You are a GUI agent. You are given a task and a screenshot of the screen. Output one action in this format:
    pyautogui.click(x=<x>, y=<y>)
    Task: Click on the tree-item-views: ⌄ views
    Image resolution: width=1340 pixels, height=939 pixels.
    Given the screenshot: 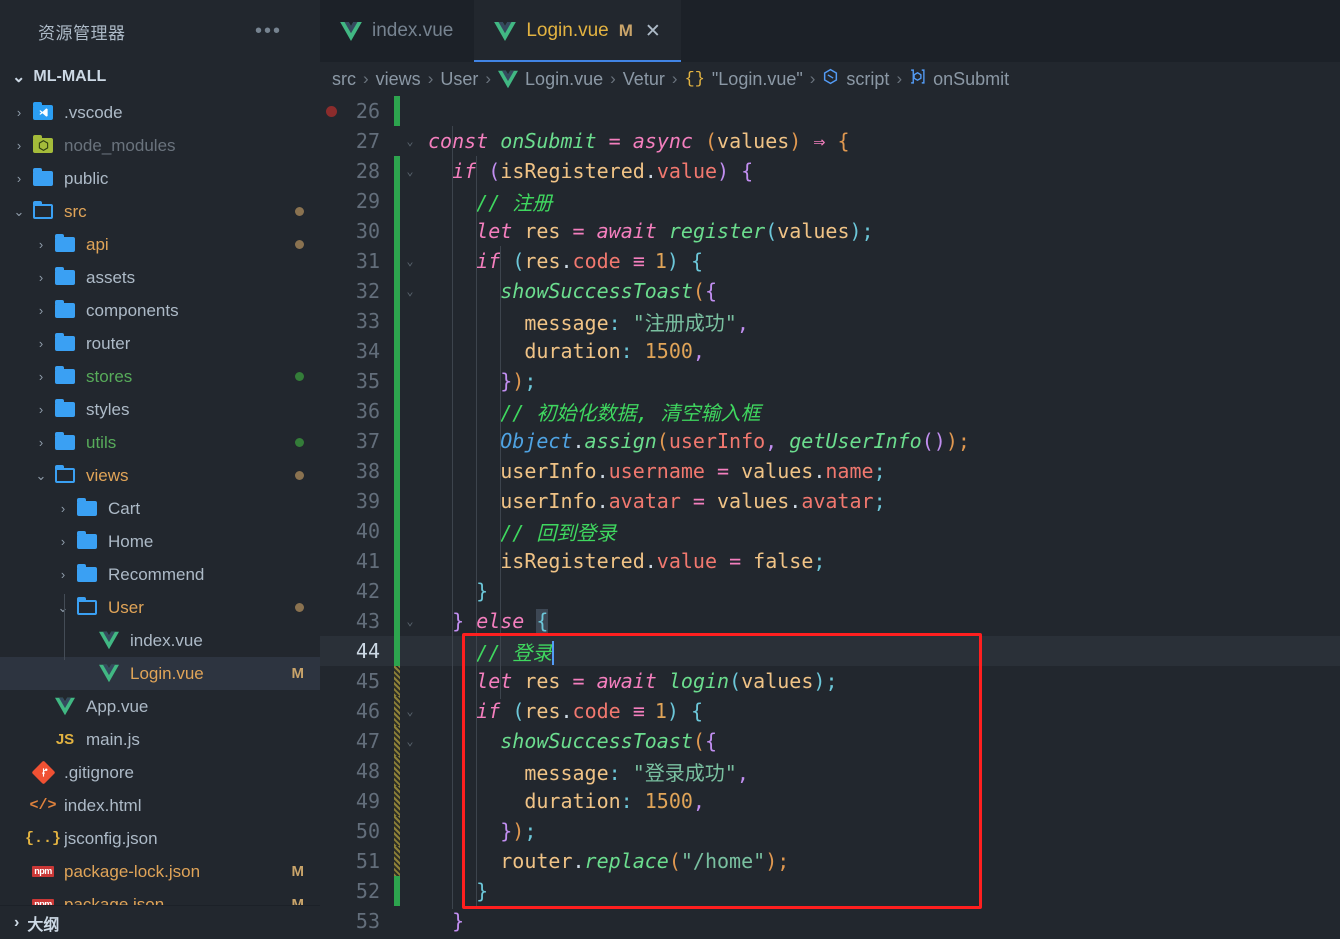 What is the action you would take?
    pyautogui.click(x=160, y=475)
    